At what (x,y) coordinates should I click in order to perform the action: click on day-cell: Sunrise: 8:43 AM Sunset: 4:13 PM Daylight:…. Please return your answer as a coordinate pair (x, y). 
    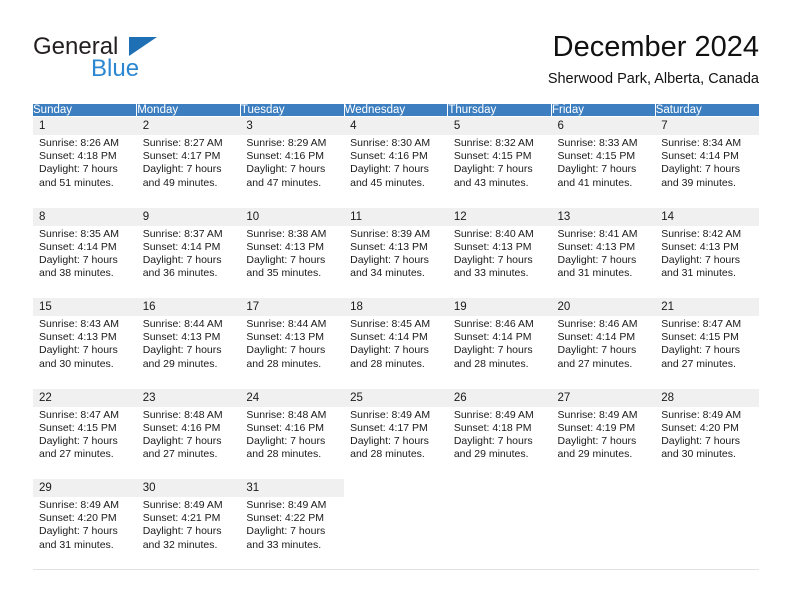
    Looking at the image, I should click on (85, 352).